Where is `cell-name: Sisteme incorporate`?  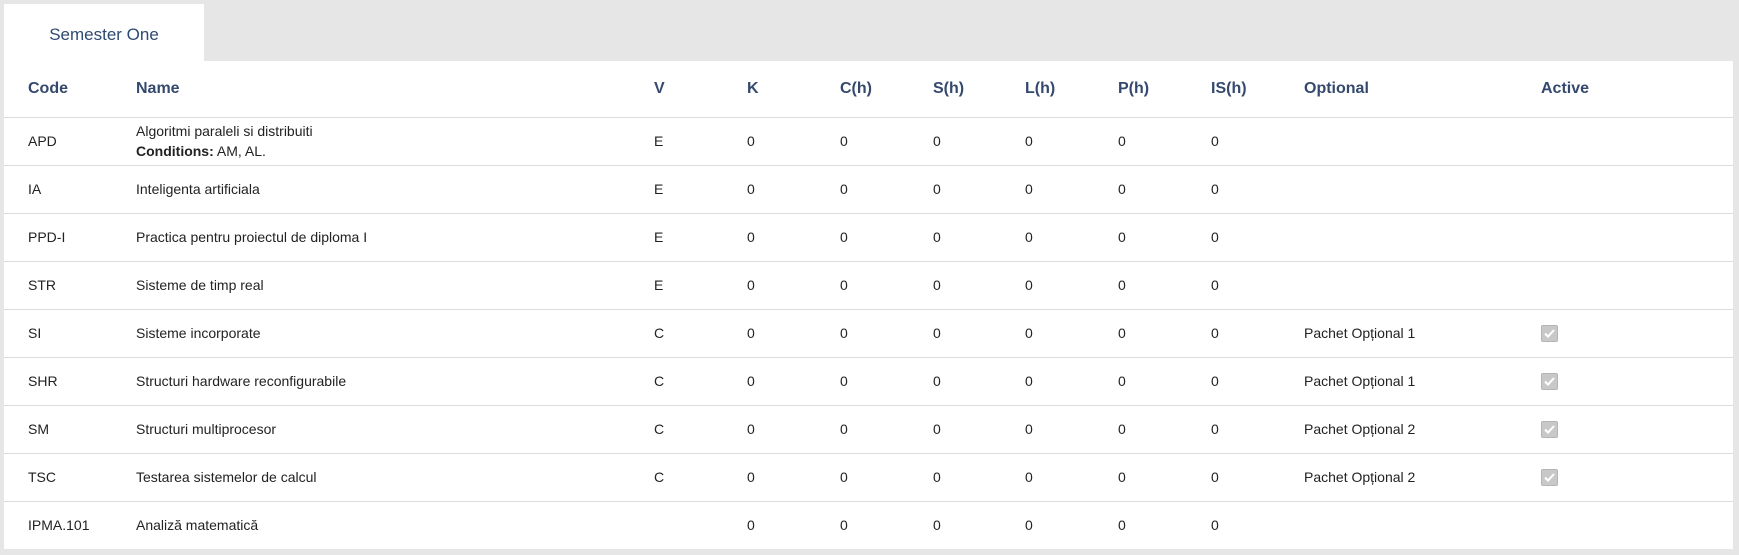 cell-name: Sisteme incorporate is located at coordinates (371, 333).